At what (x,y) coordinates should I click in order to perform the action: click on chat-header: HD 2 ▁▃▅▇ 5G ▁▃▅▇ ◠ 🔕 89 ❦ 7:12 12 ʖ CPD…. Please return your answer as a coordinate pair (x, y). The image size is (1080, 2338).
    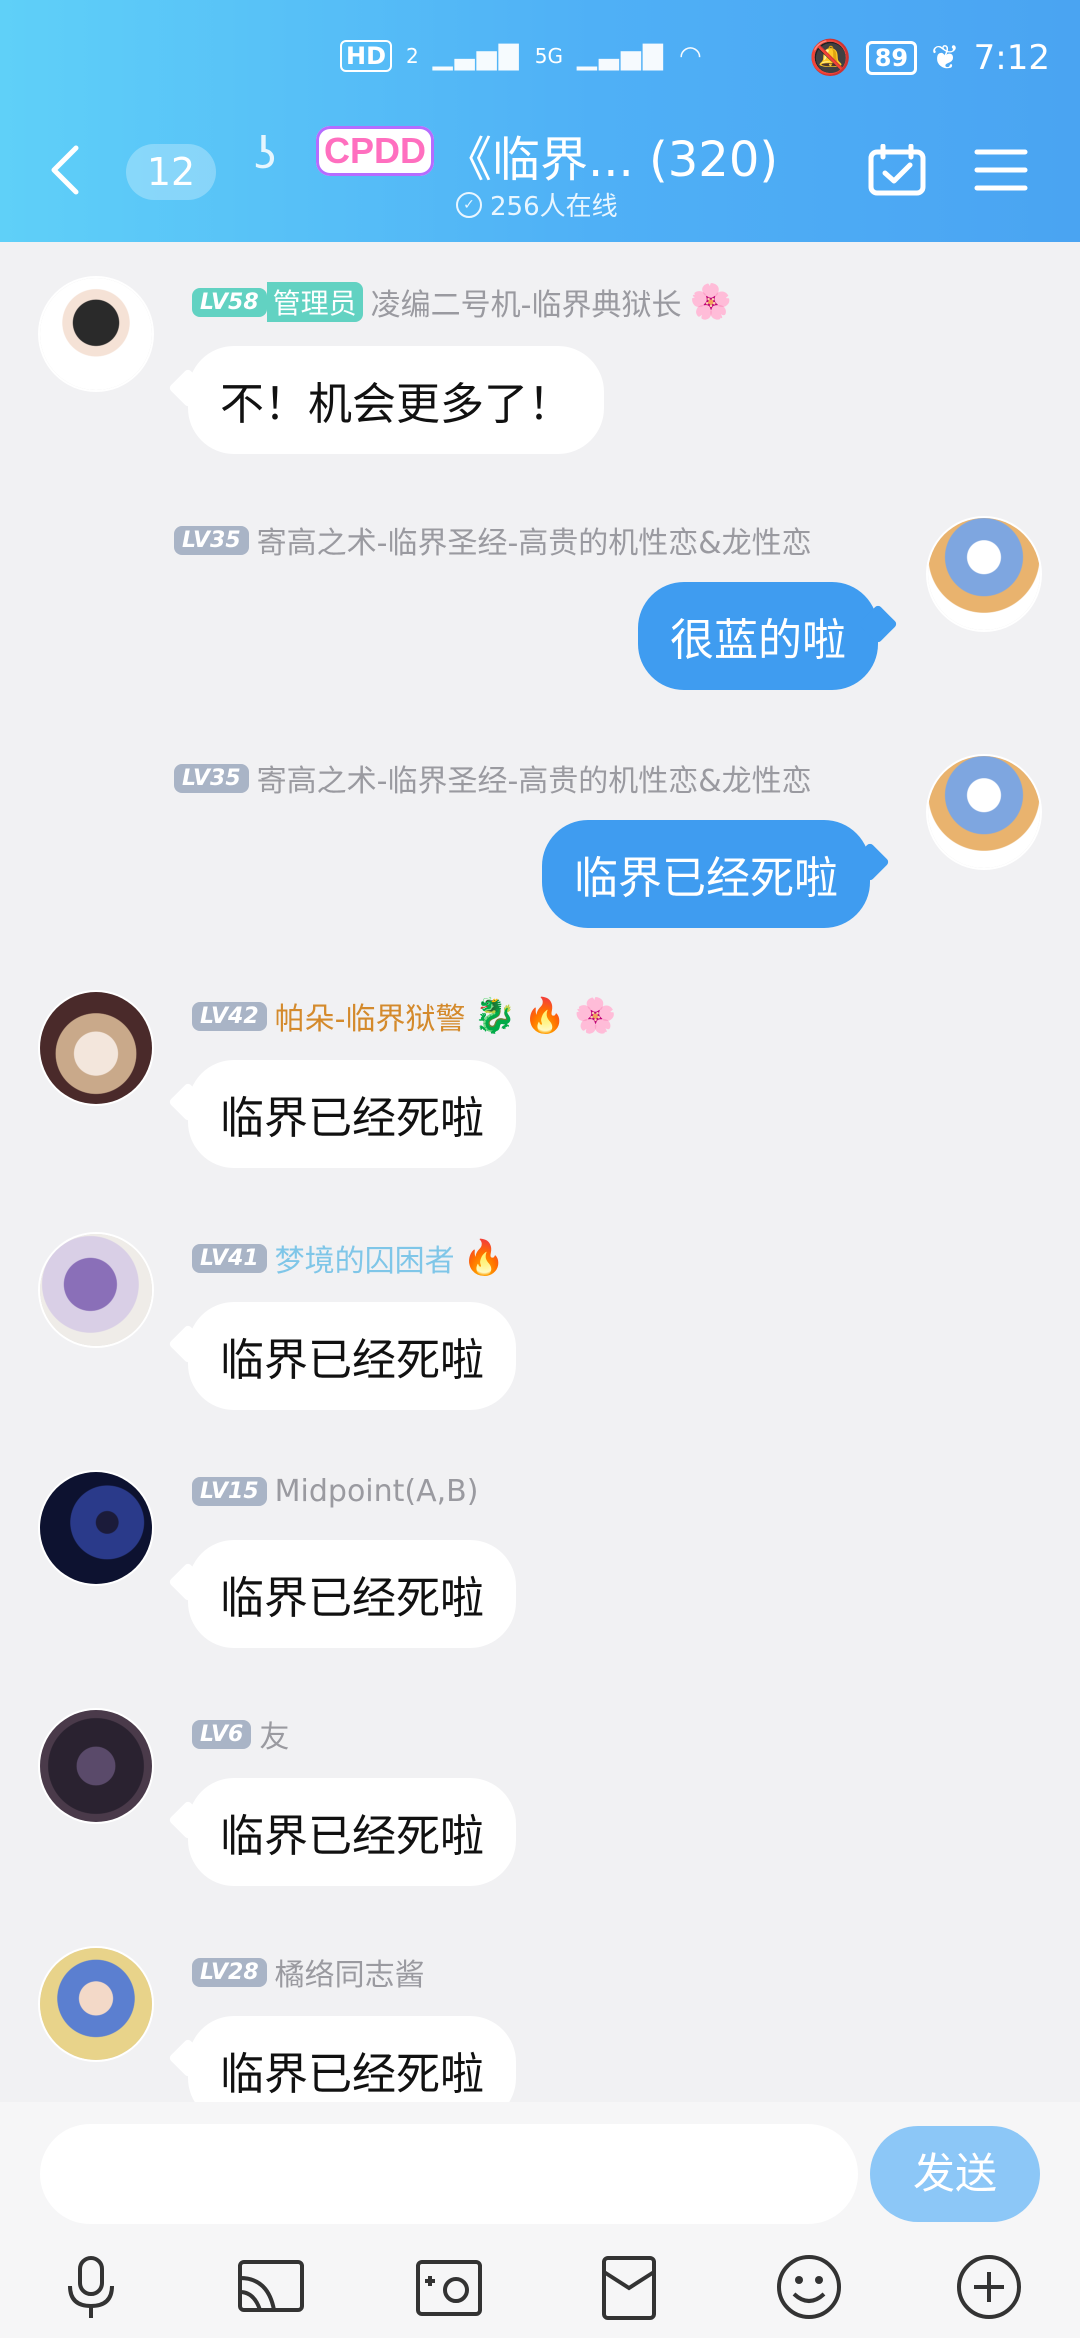
    Looking at the image, I should click on (540, 121).